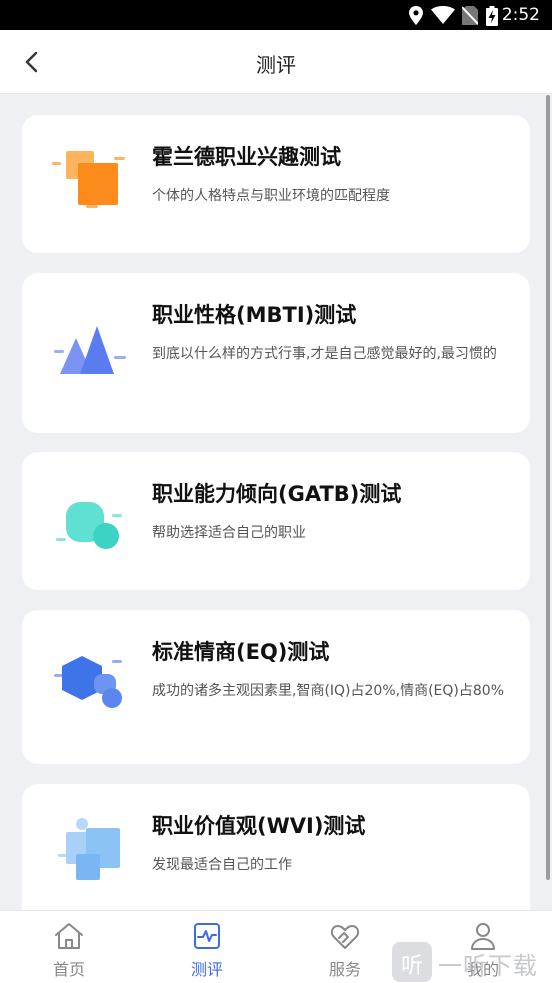  Describe the element at coordinates (89, 849) in the screenshot. I see `light-blue-blocks-icon` at that location.